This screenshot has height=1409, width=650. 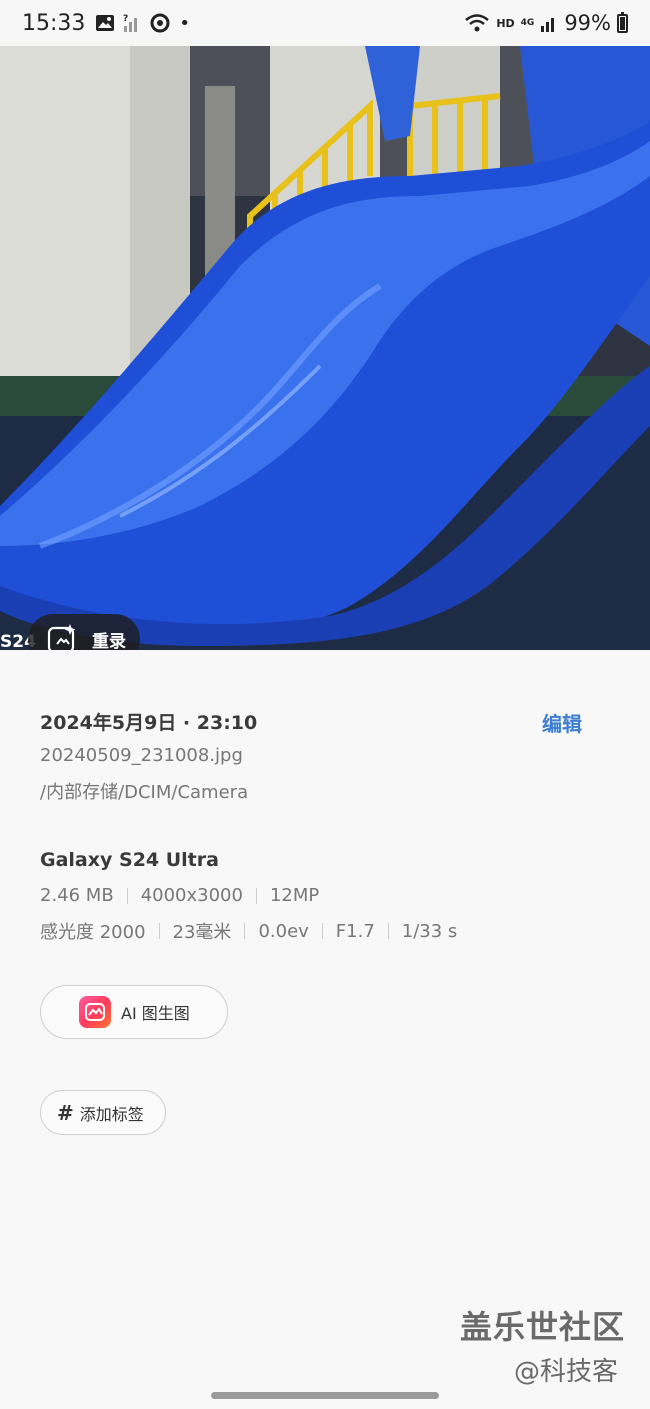 What do you see at coordinates (587, 23) in the screenshot?
I see `battery-percent: 99%` at bounding box center [587, 23].